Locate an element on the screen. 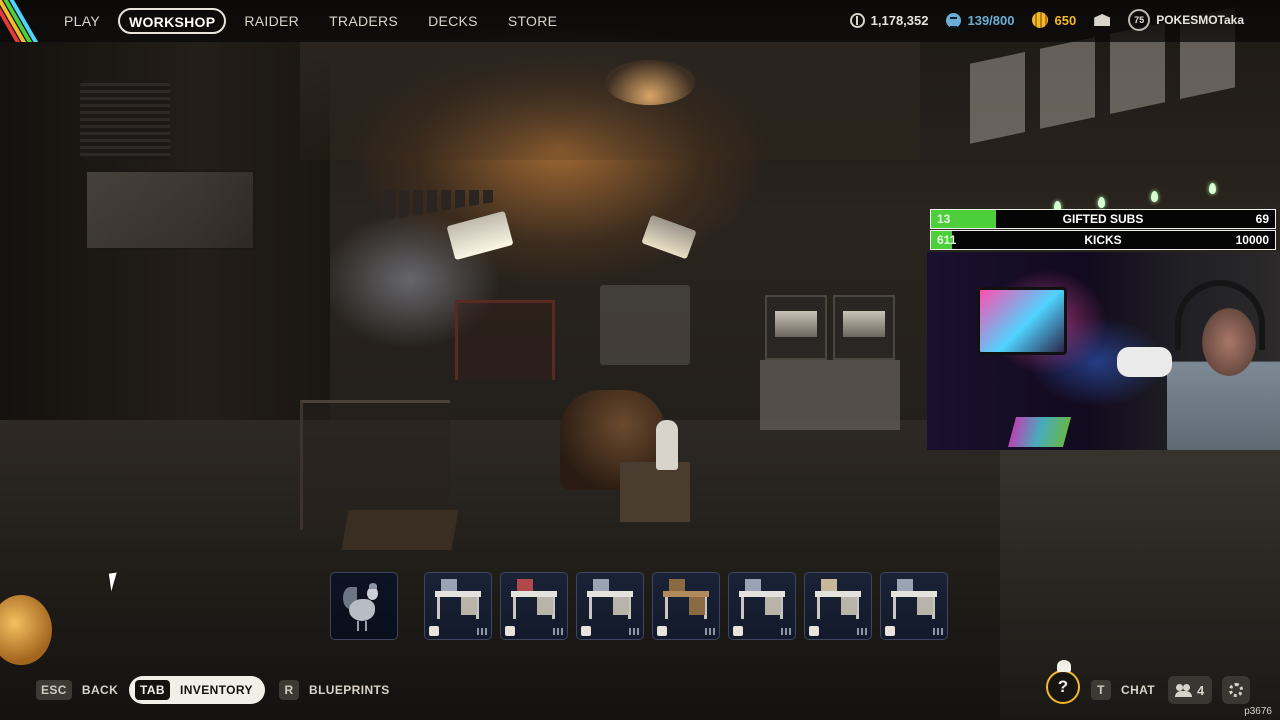  nav-traders: TRADERS is located at coordinates (363, 21).